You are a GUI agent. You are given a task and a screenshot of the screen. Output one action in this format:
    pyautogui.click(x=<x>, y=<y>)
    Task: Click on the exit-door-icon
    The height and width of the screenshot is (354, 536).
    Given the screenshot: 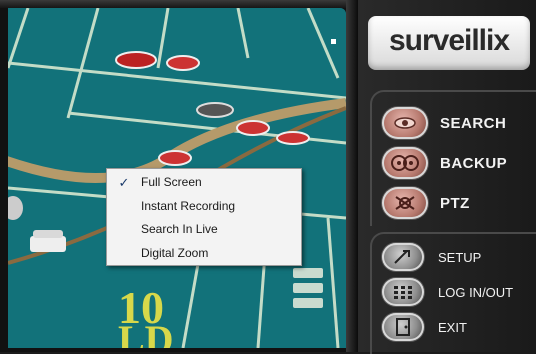 What is the action you would take?
    pyautogui.click(x=403, y=327)
    